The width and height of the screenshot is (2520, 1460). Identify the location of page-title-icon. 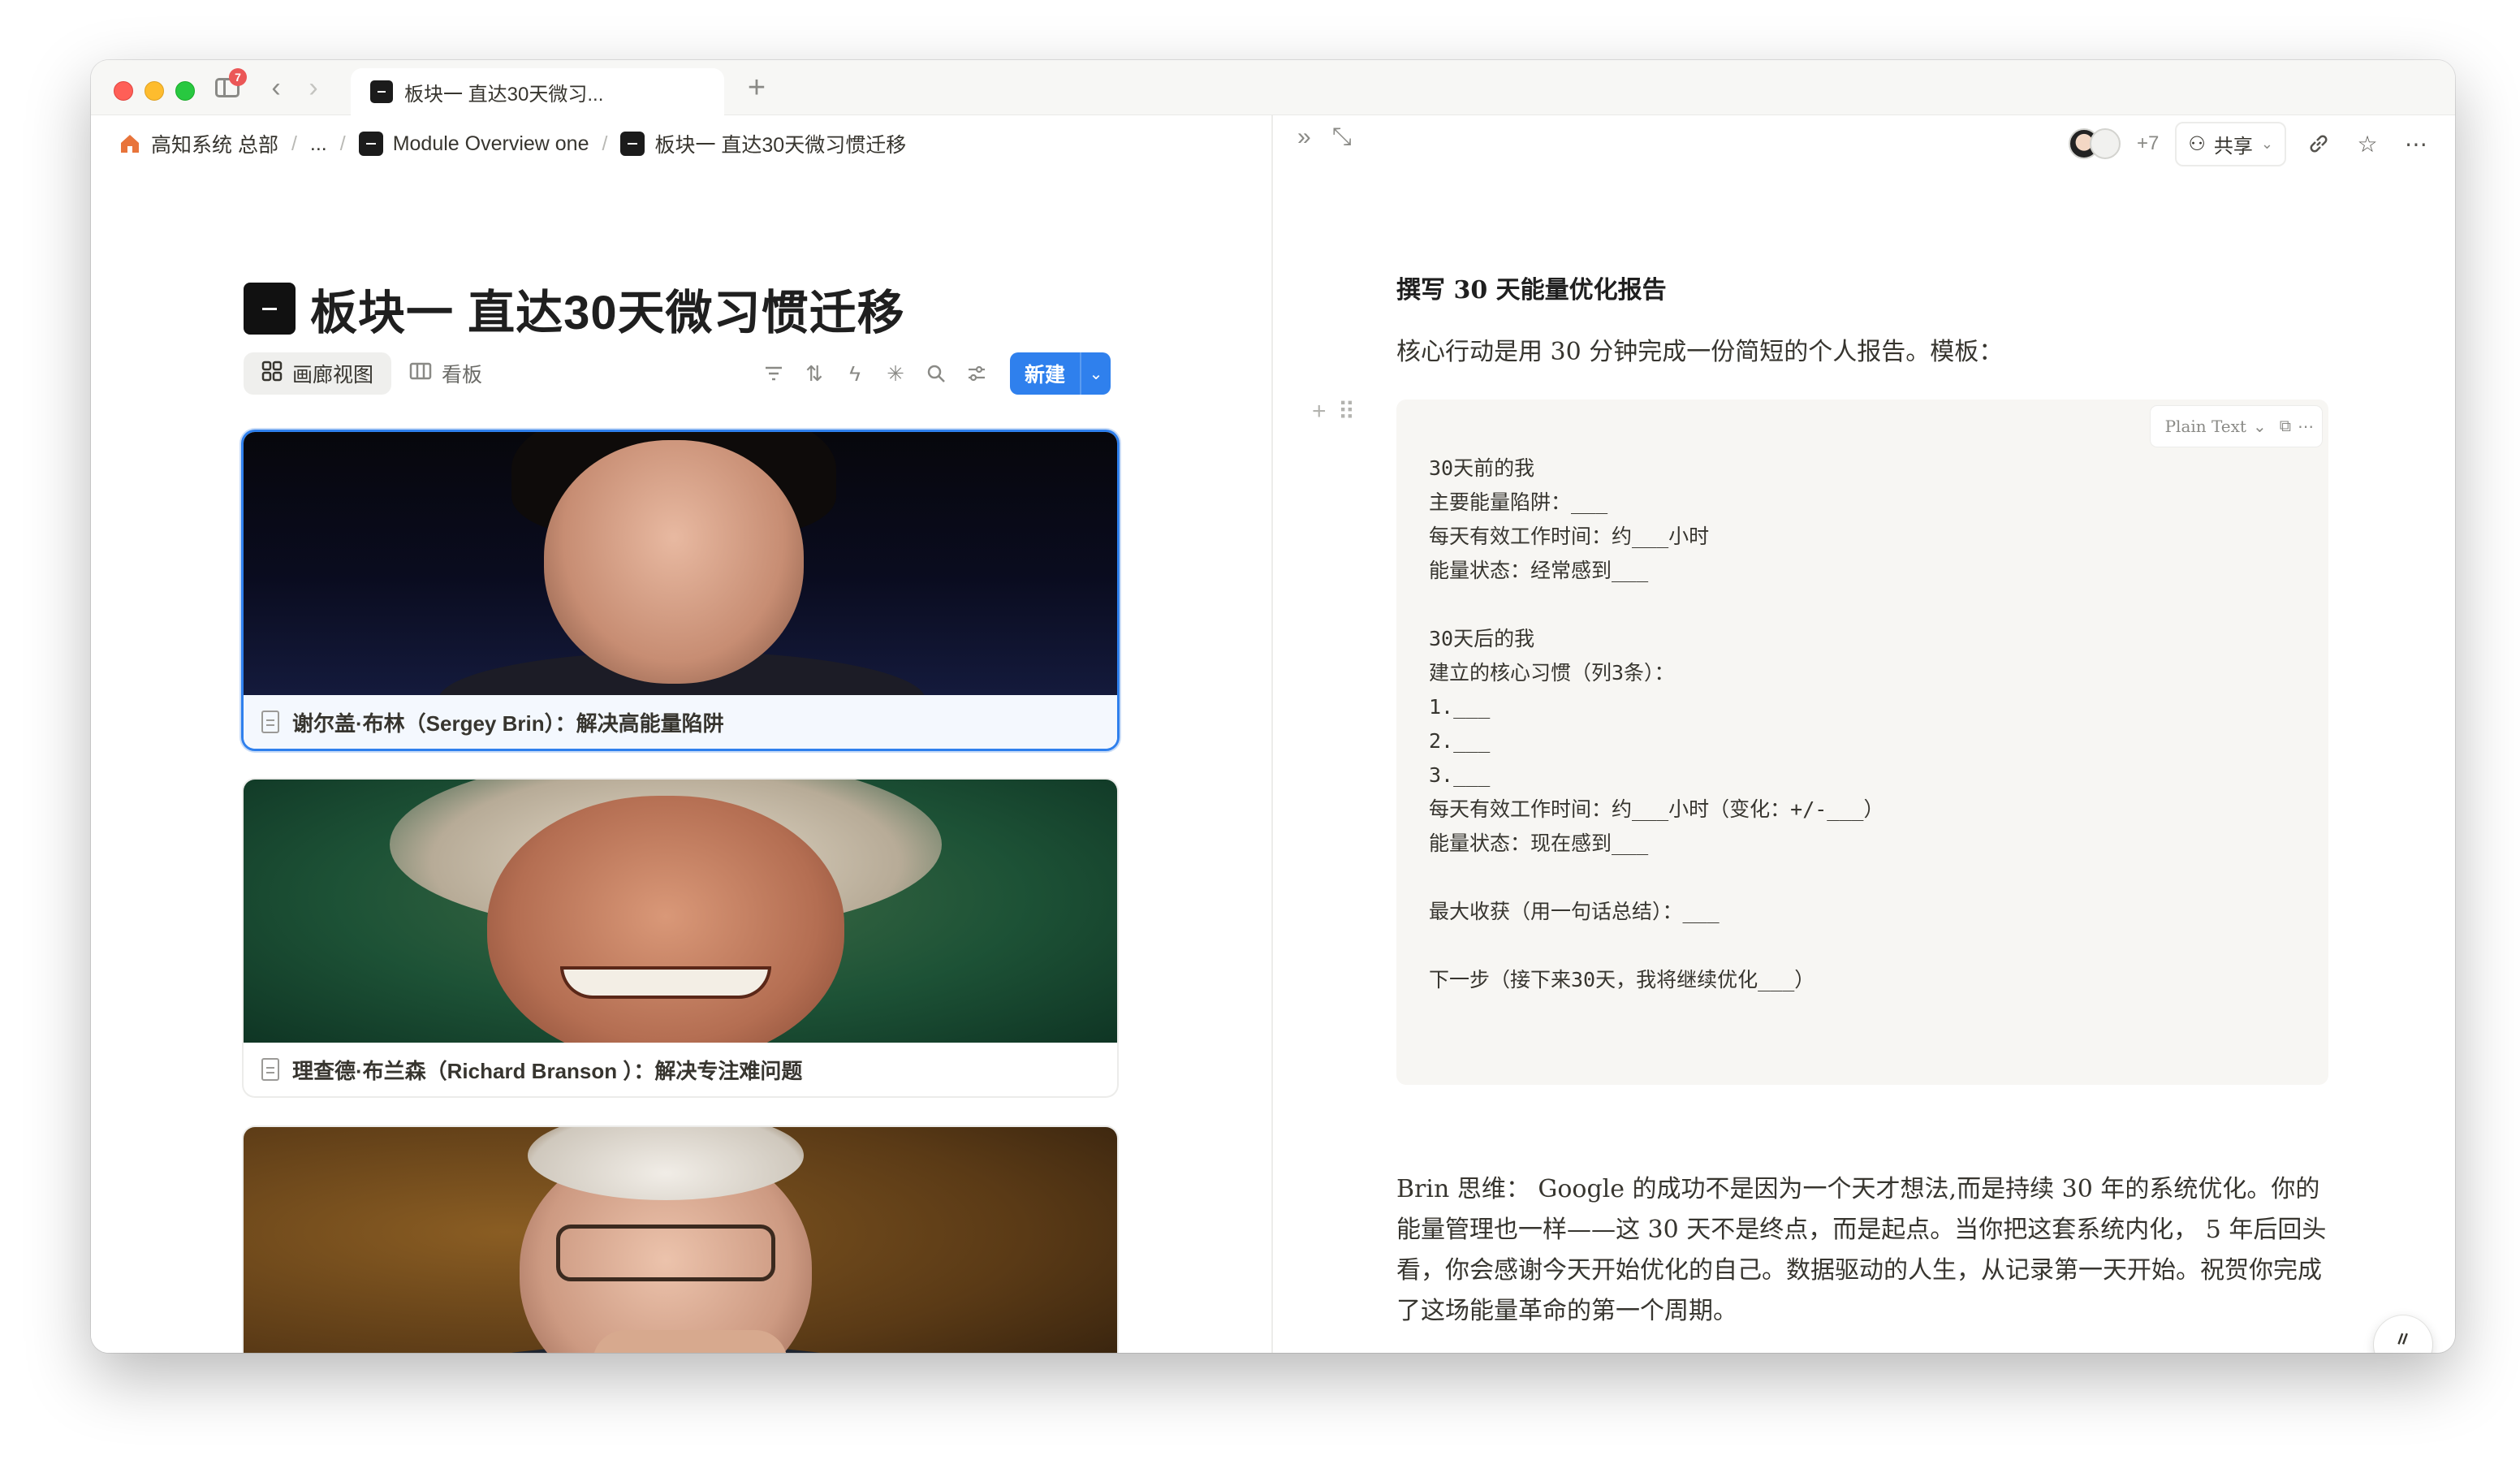
(270, 309).